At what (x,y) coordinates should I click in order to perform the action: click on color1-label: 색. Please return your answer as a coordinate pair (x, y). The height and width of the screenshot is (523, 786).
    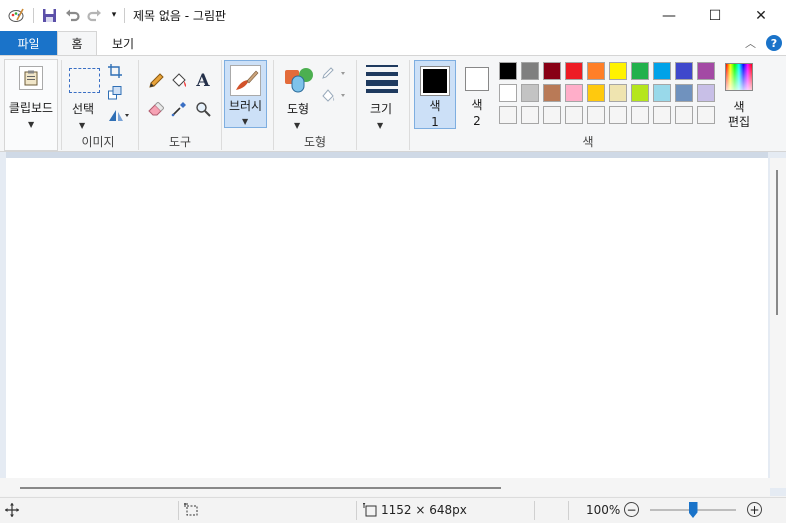
    Looking at the image, I should click on (435, 106).